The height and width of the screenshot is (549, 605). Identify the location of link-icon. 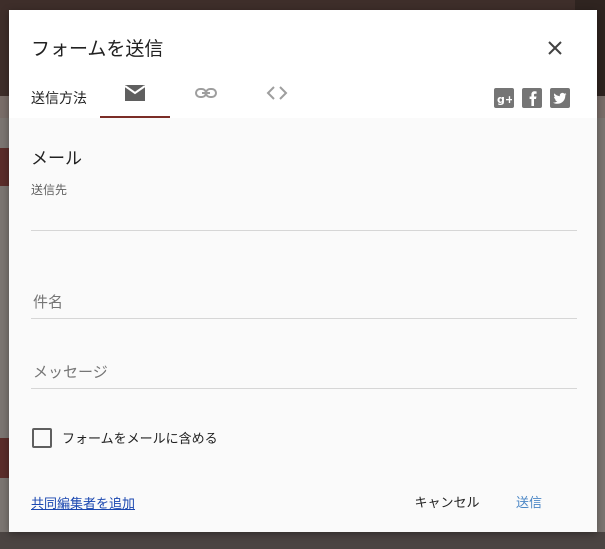
(206, 93).